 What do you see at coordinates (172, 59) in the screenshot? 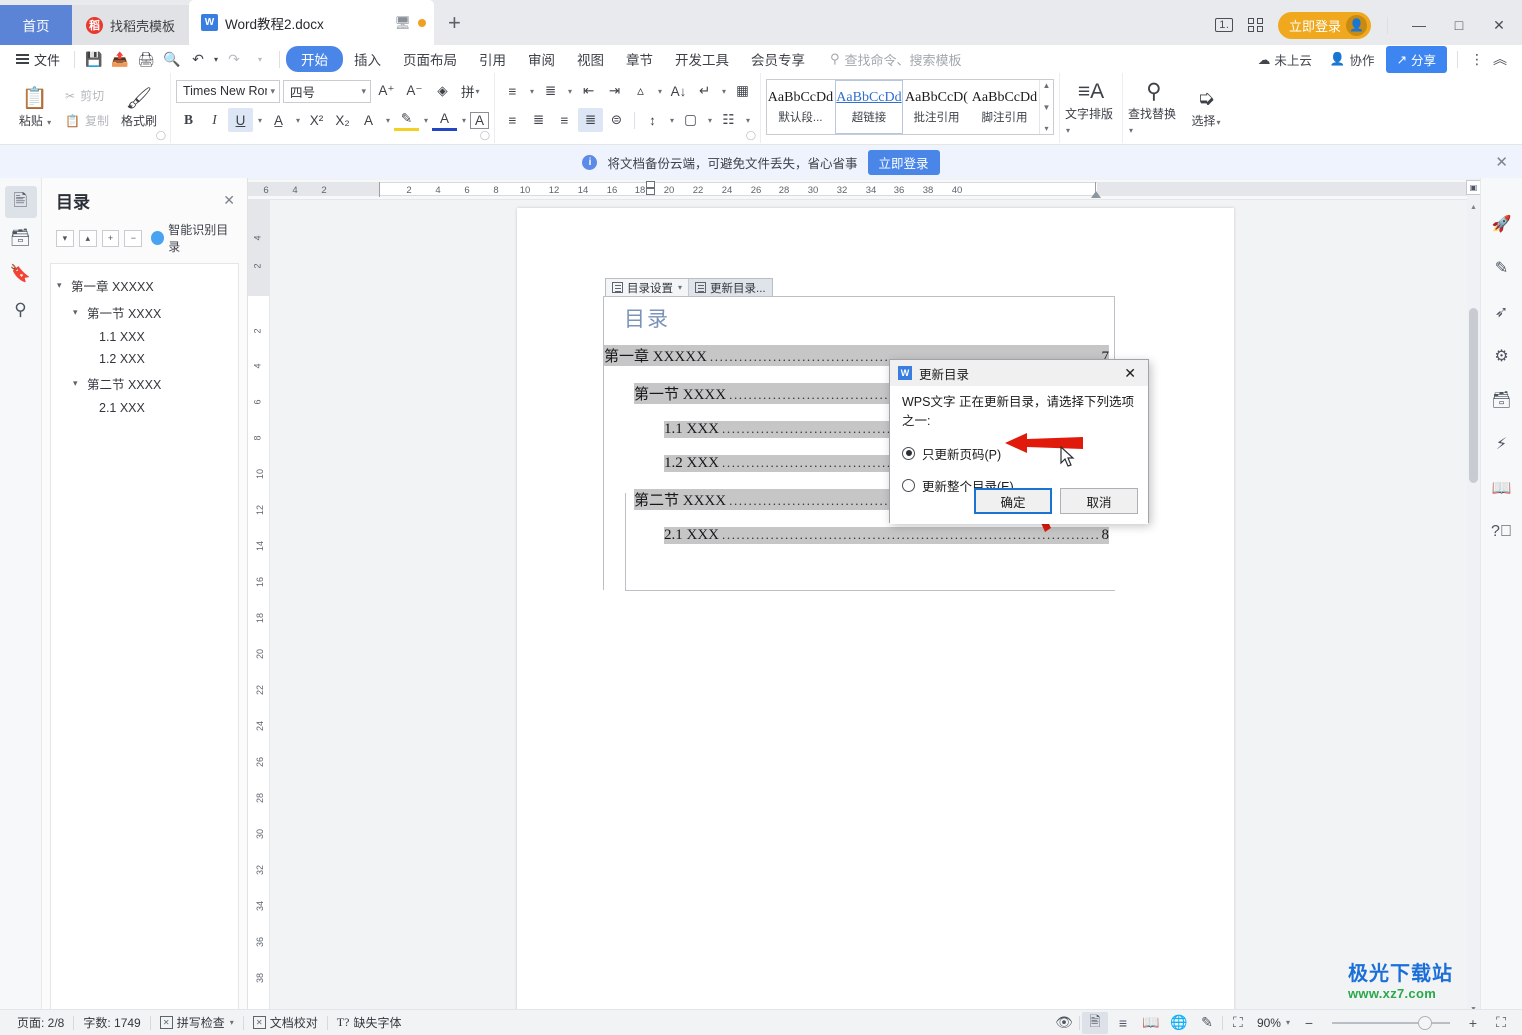
I see `print-preview-icon: 🔍` at bounding box center [172, 59].